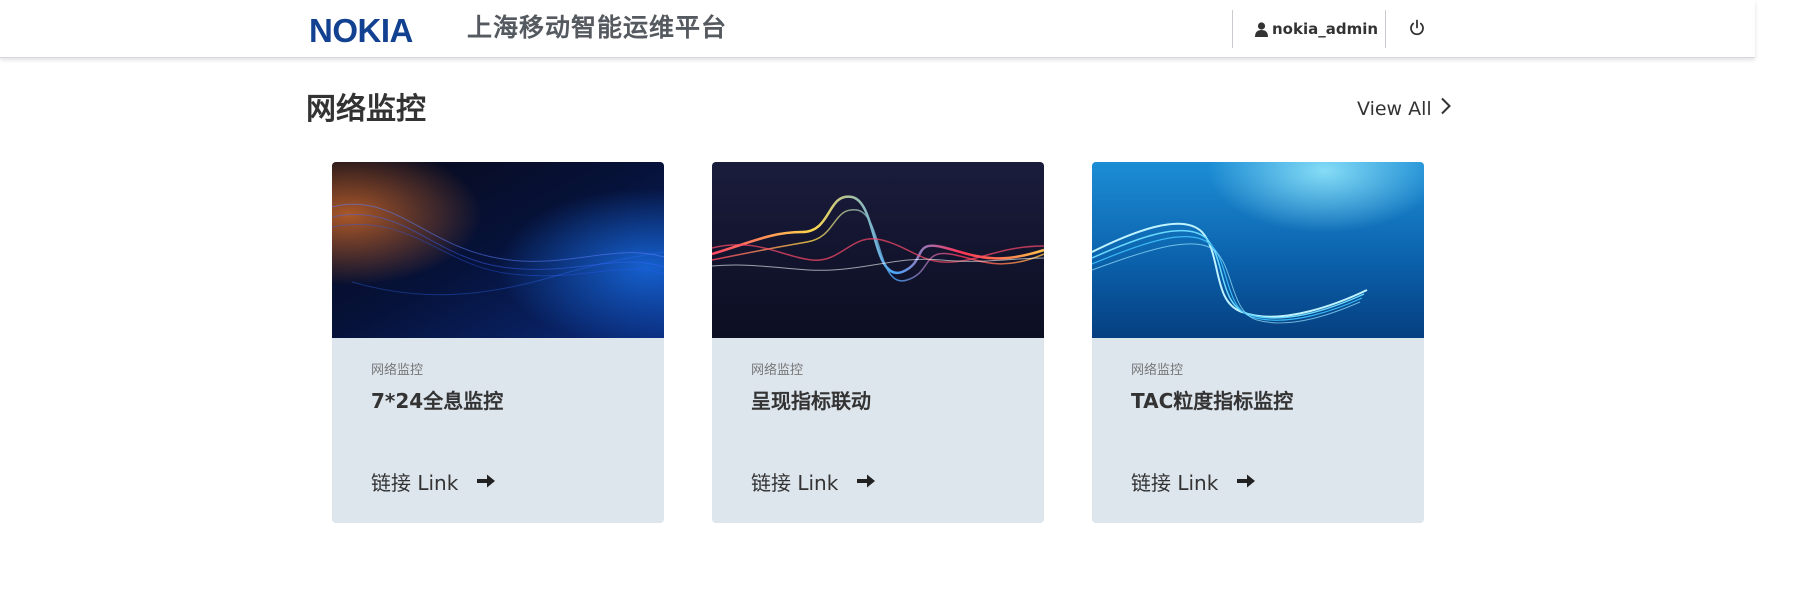 This screenshot has height=600, width=1800. I want to click on power-icon, so click(1417, 28).